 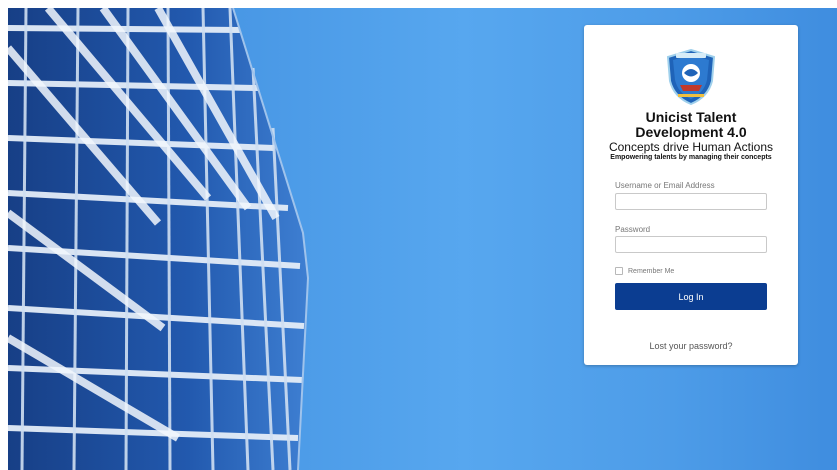 I want to click on username-input, so click(x=691, y=201).